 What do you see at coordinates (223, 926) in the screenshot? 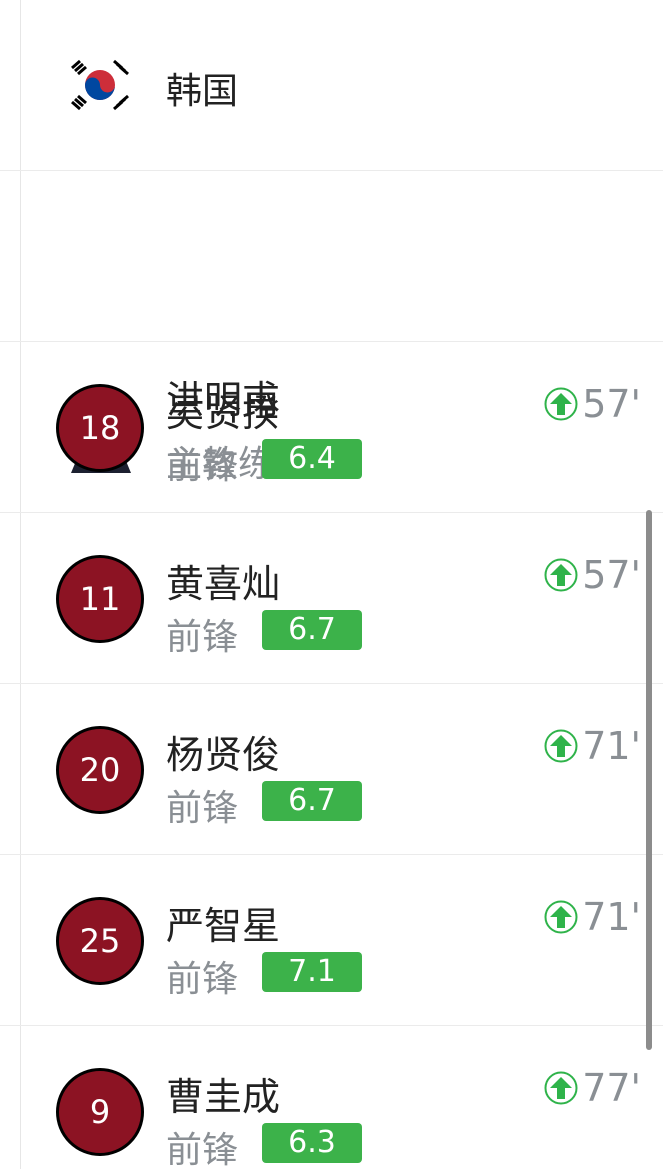
I see `player-name: 严智星` at bounding box center [223, 926].